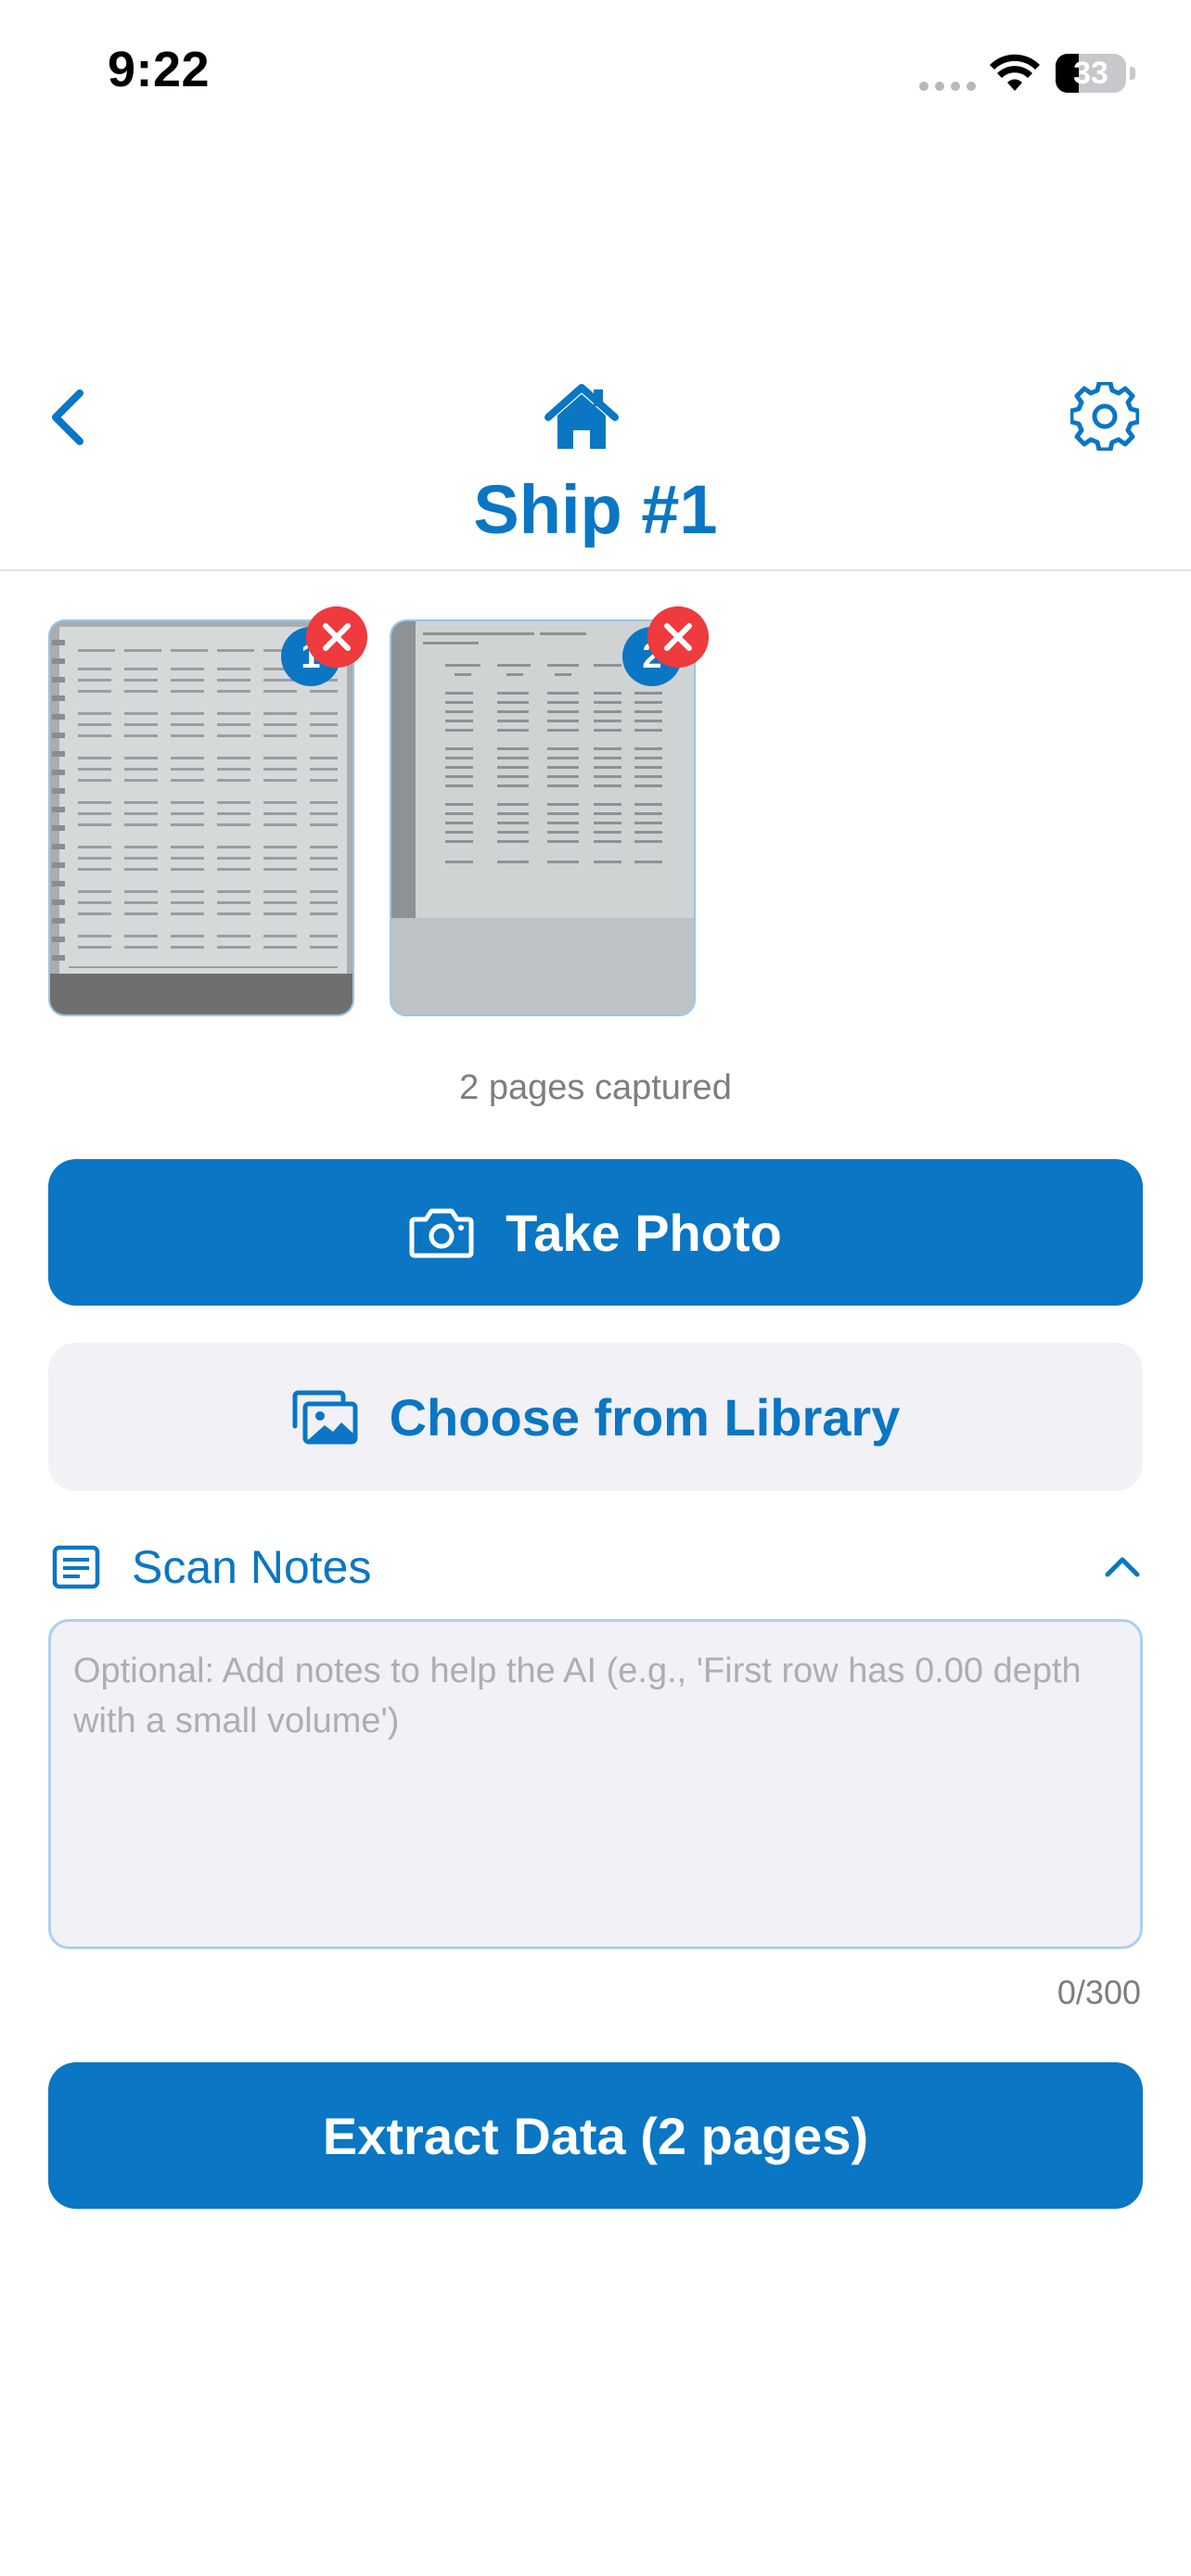 The height and width of the screenshot is (2576, 1191). What do you see at coordinates (325, 1418) in the screenshot?
I see `photo-library-icon` at bounding box center [325, 1418].